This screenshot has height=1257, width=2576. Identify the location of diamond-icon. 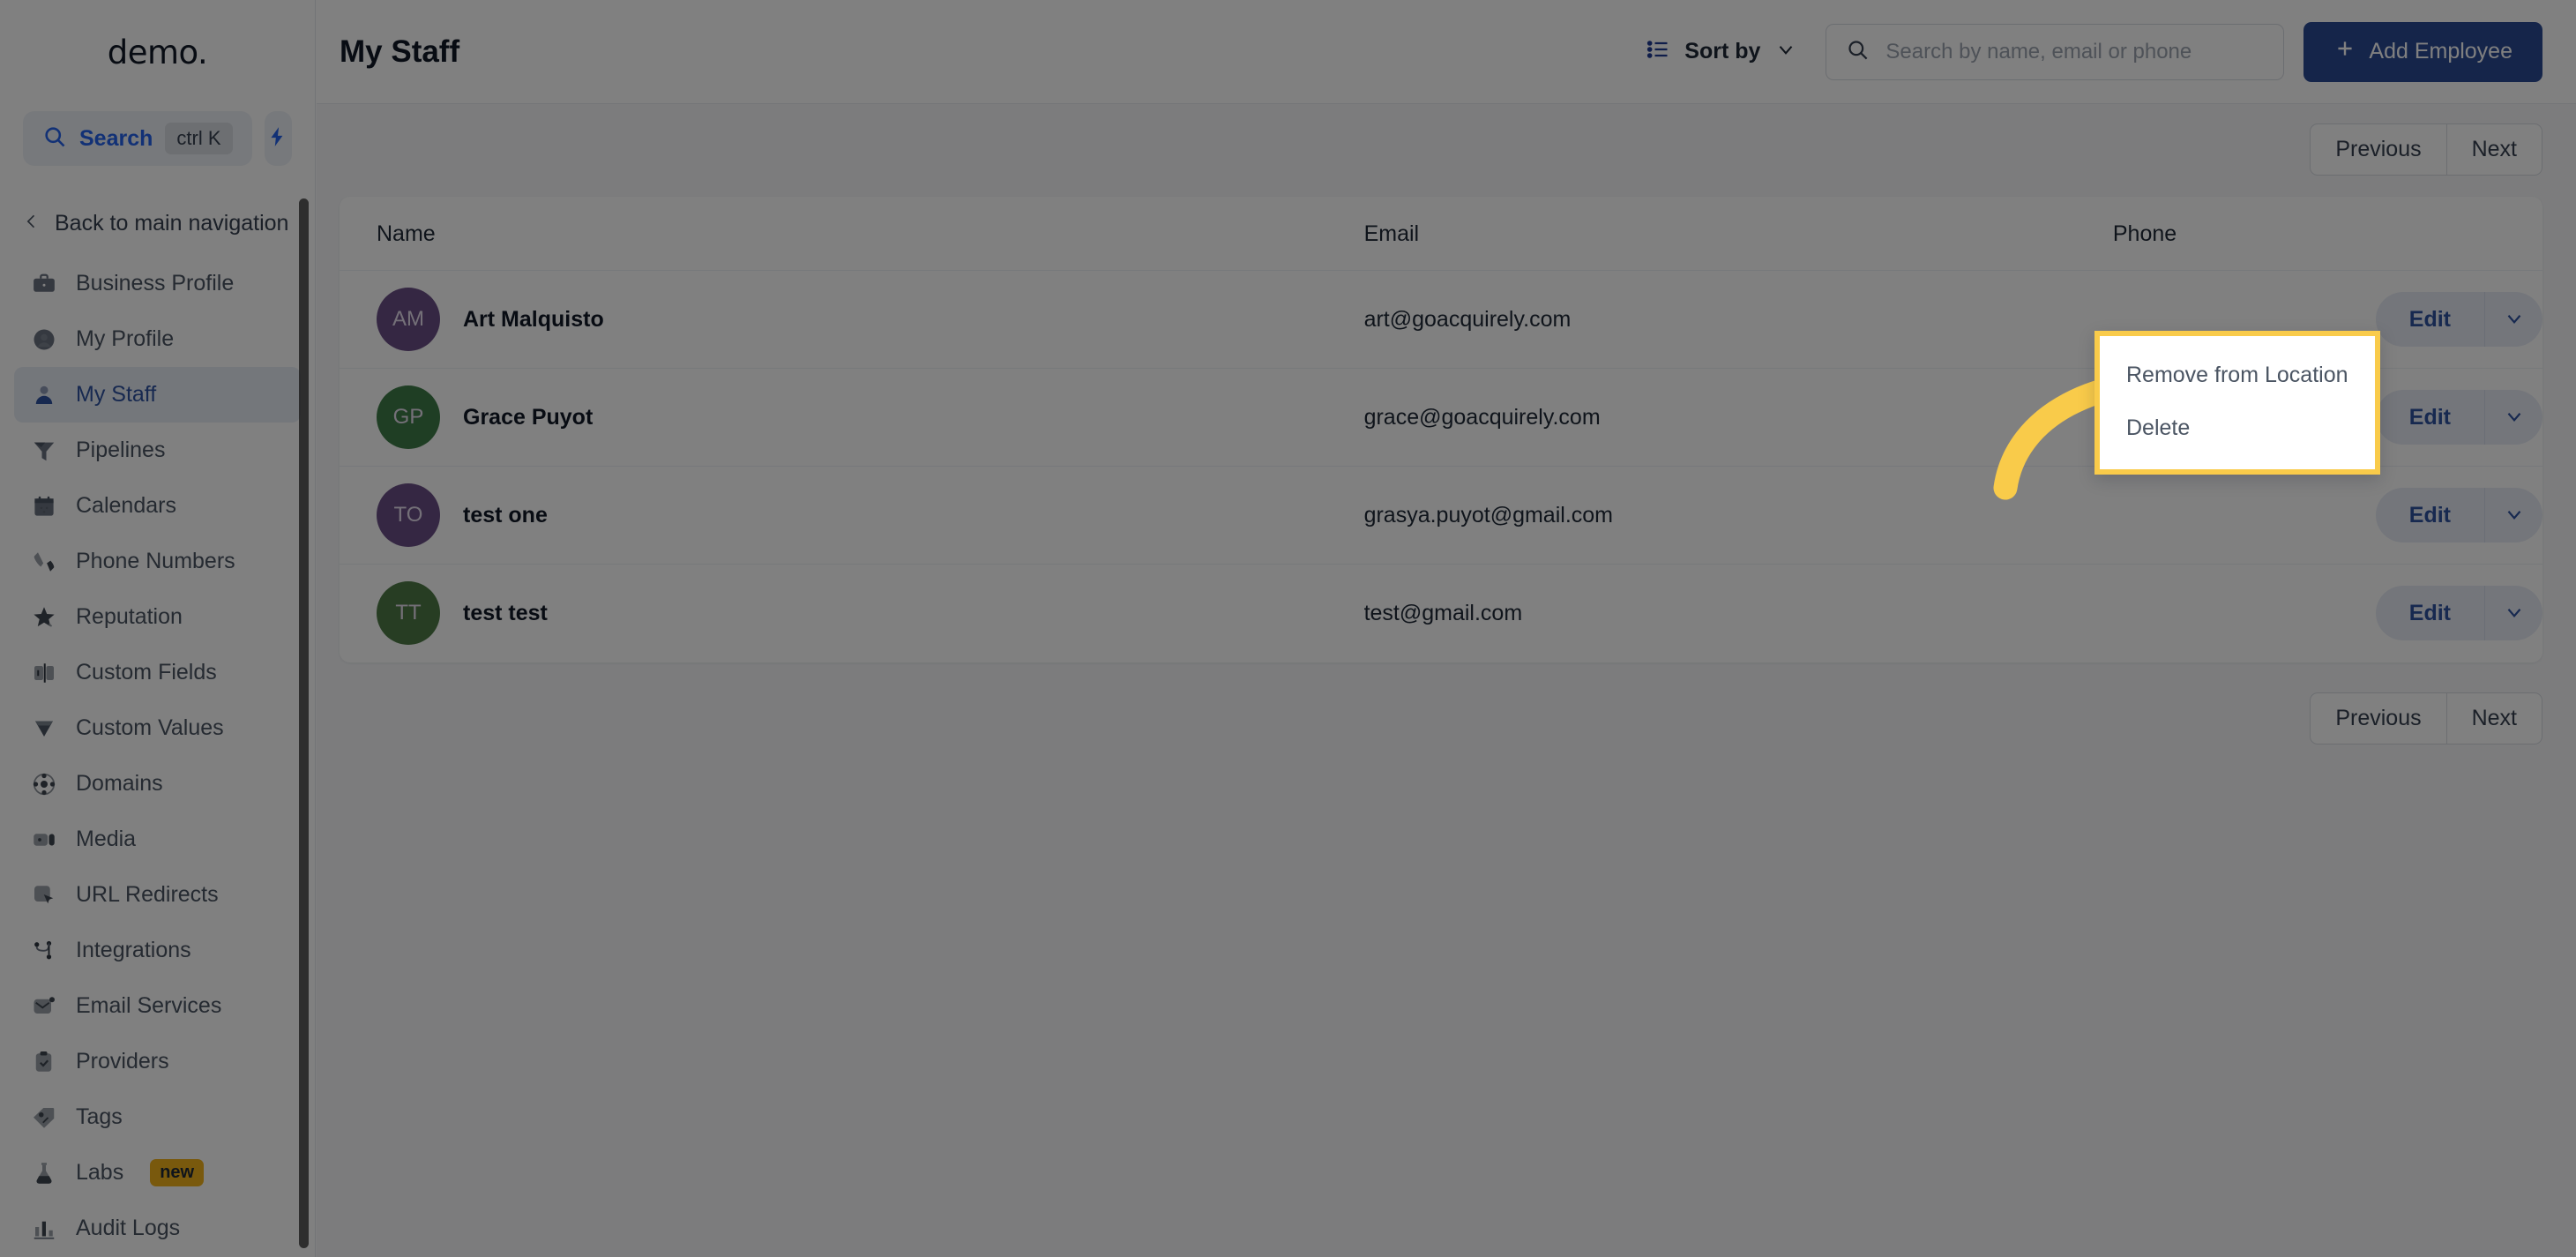
(44, 729).